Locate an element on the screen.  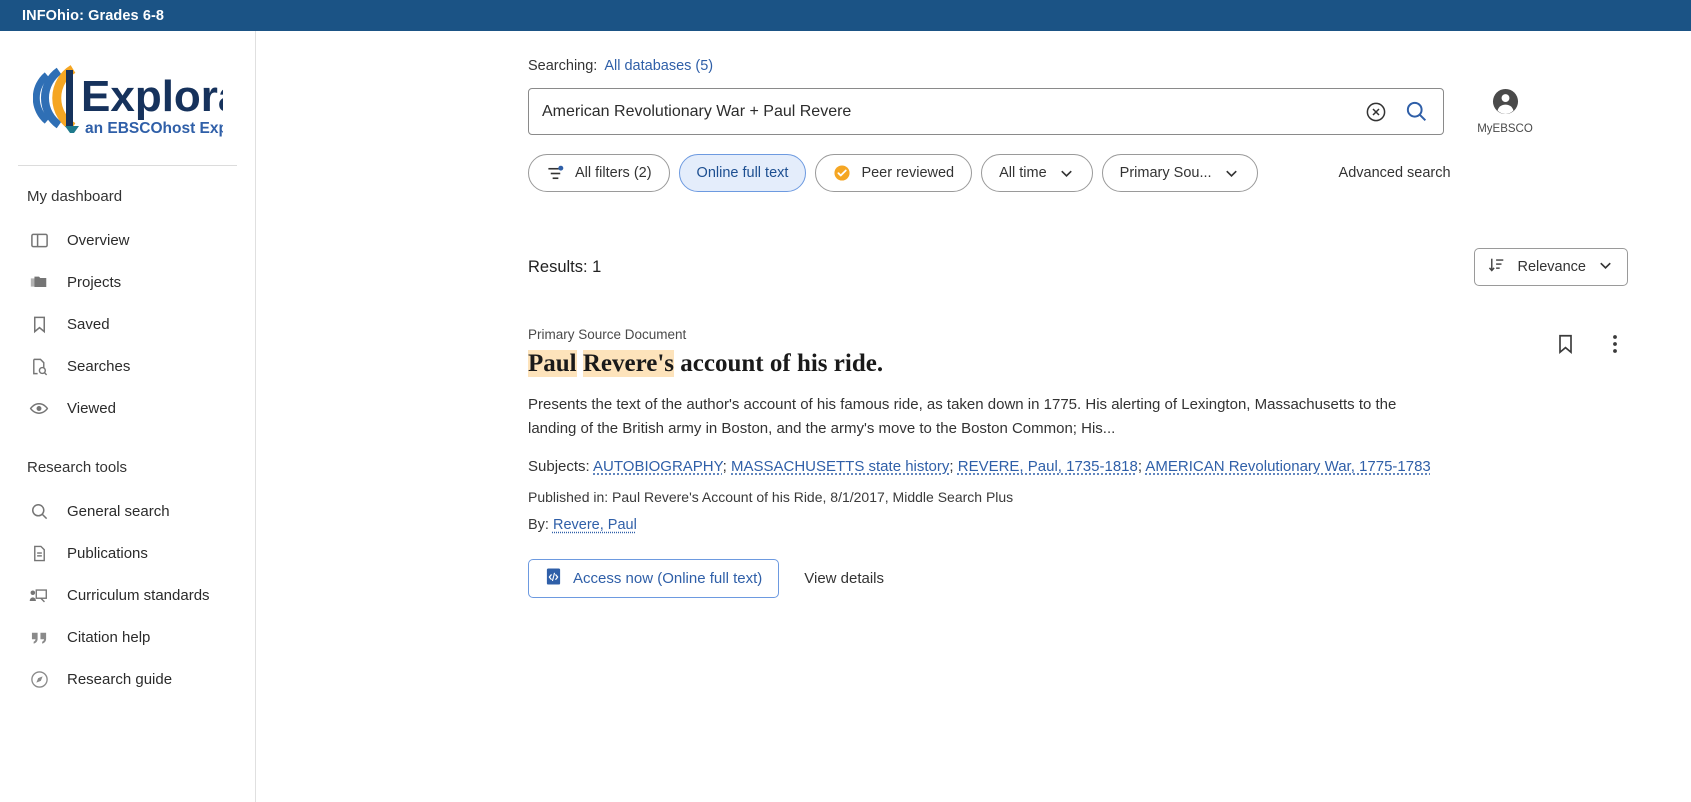
top-banner: INFOhio: Grades 6-8 is located at coordinates (845, 15).